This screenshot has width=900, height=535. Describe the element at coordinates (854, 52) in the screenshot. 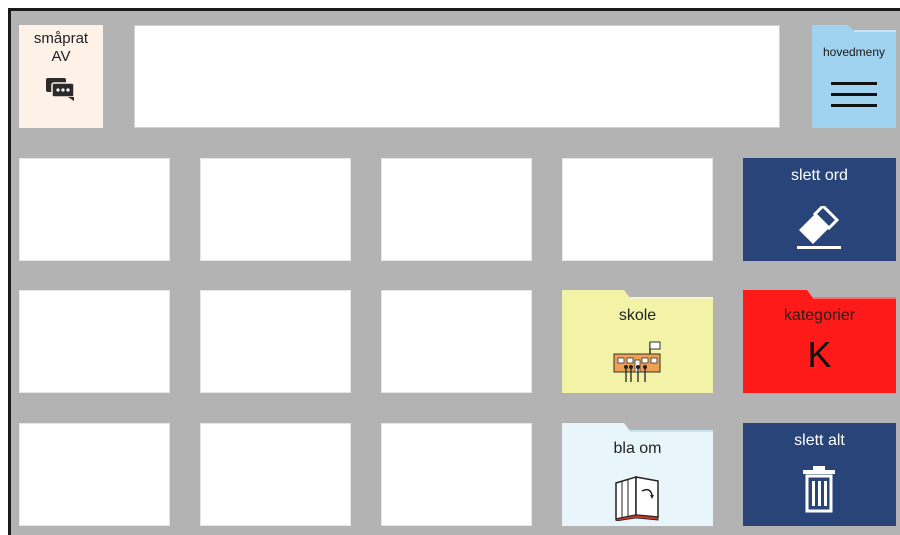

I see `main-menu-label: hovedmeny` at that location.